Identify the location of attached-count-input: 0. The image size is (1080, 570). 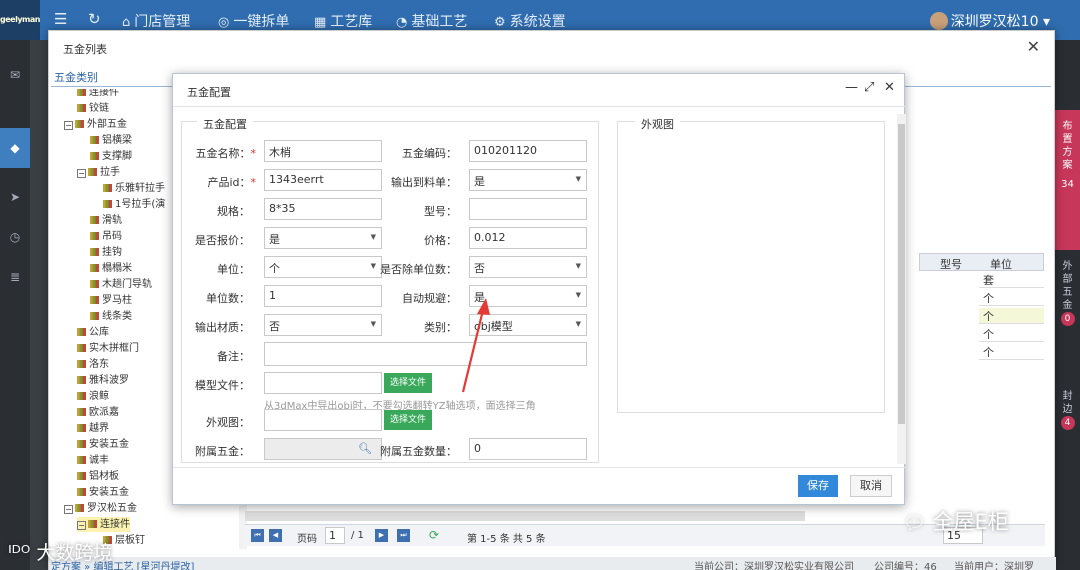
(528, 449).